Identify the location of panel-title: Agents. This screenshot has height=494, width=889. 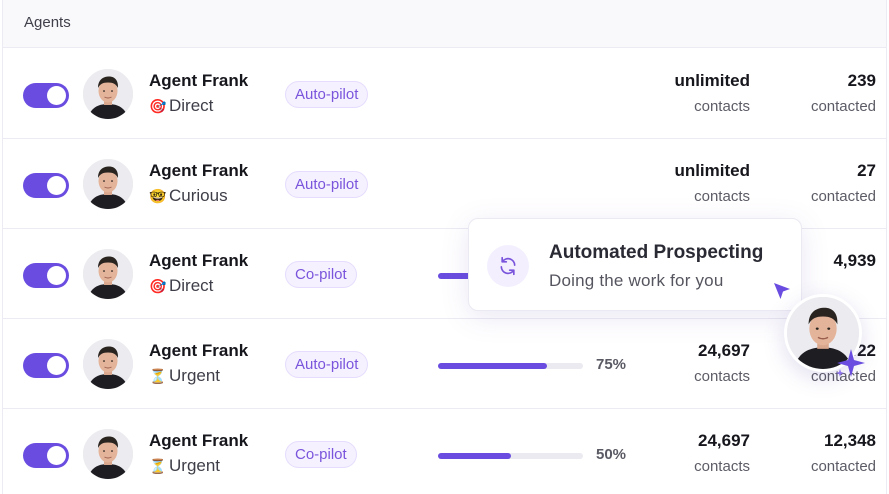
(47, 22).